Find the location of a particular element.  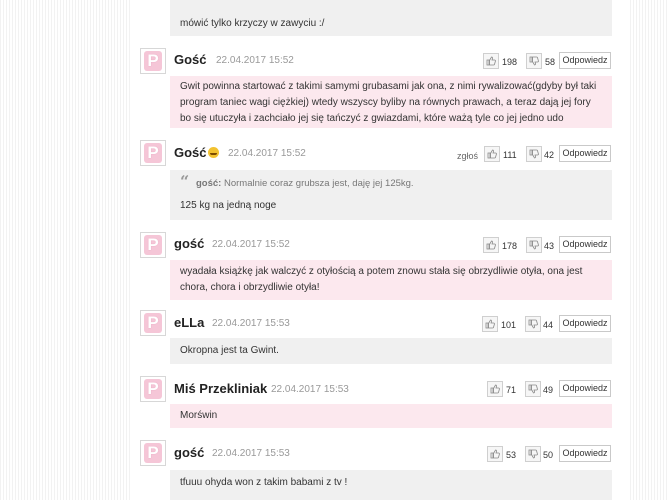

dislikes-count: 50 is located at coordinates (548, 455).